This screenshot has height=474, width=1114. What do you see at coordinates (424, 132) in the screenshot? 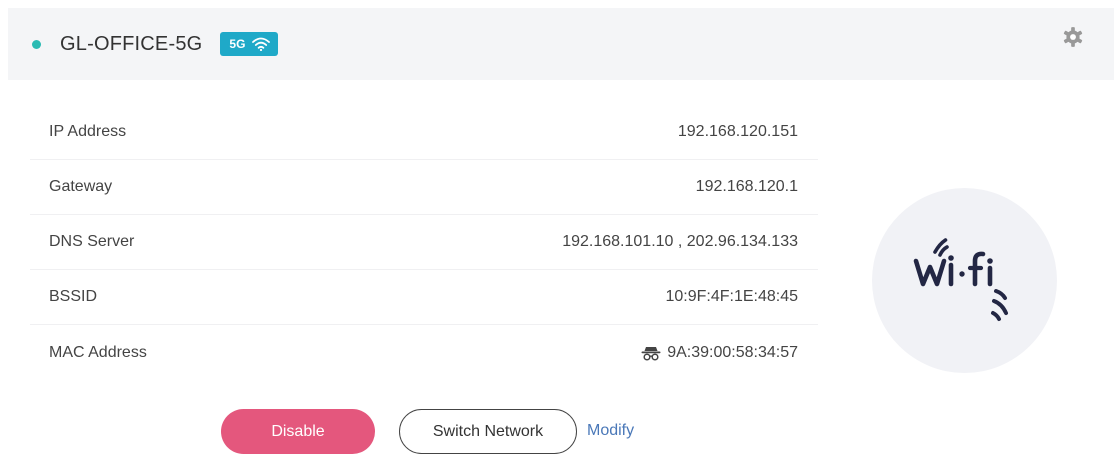
I see `info-row-ip-address: IP Address 192.168.120.151` at bounding box center [424, 132].